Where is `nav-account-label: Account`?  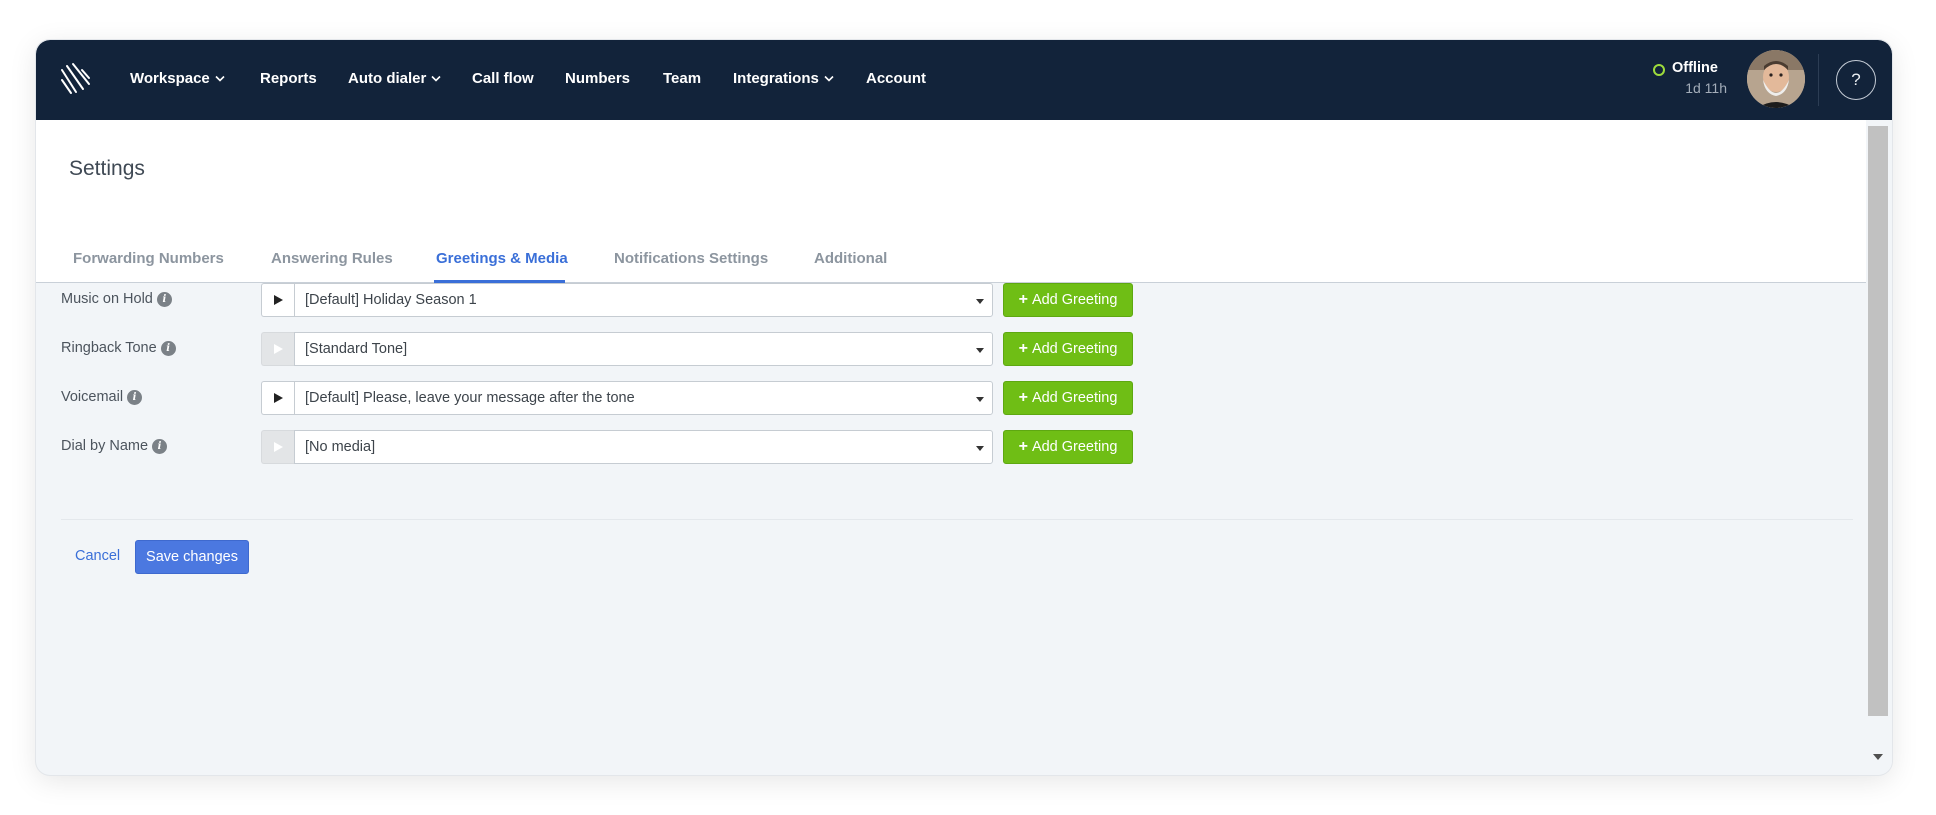
nav-account-label: Account is located at coordinates (896, 78).